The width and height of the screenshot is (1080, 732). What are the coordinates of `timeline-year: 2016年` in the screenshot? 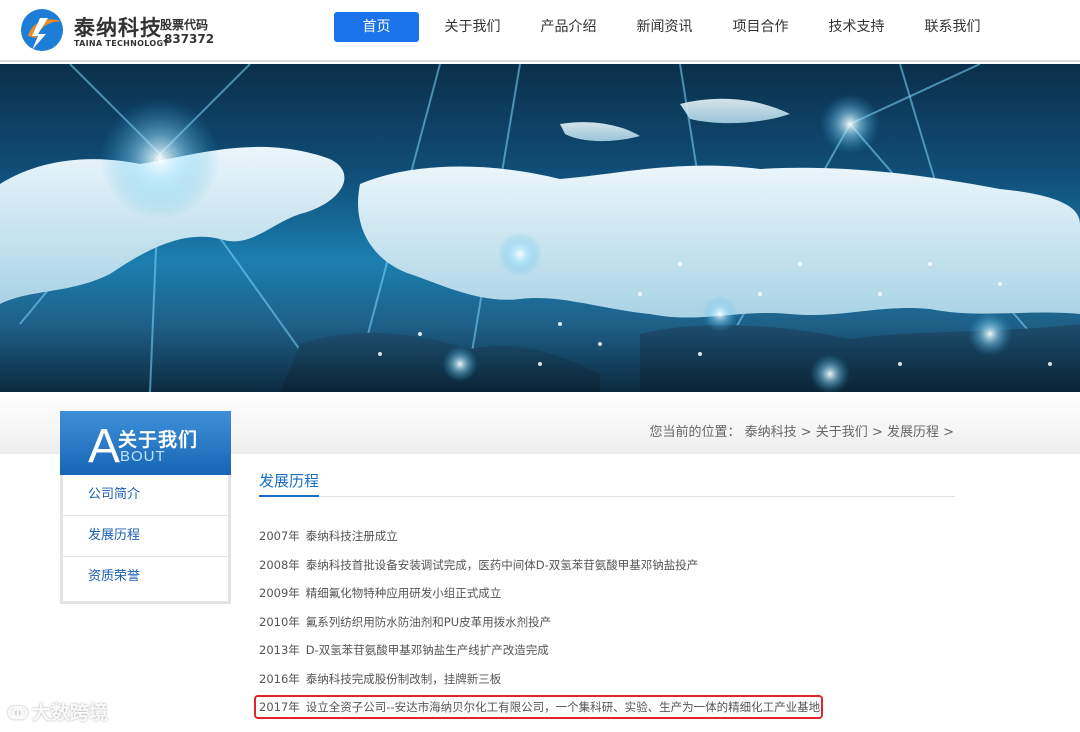 It's located at (279, 678).